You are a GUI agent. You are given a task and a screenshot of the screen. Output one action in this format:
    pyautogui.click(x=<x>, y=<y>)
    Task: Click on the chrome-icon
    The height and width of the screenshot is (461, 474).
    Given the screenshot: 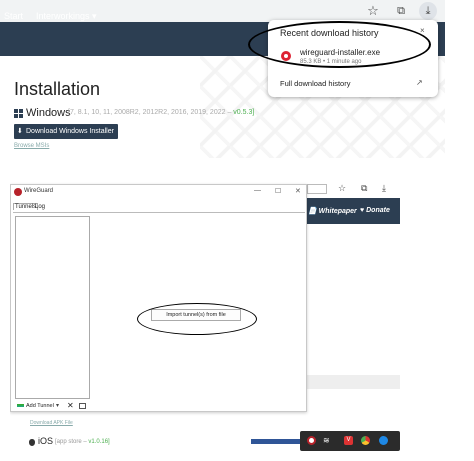 What is the action you would take?
    pyautogui.click(x=365, y=440)
    